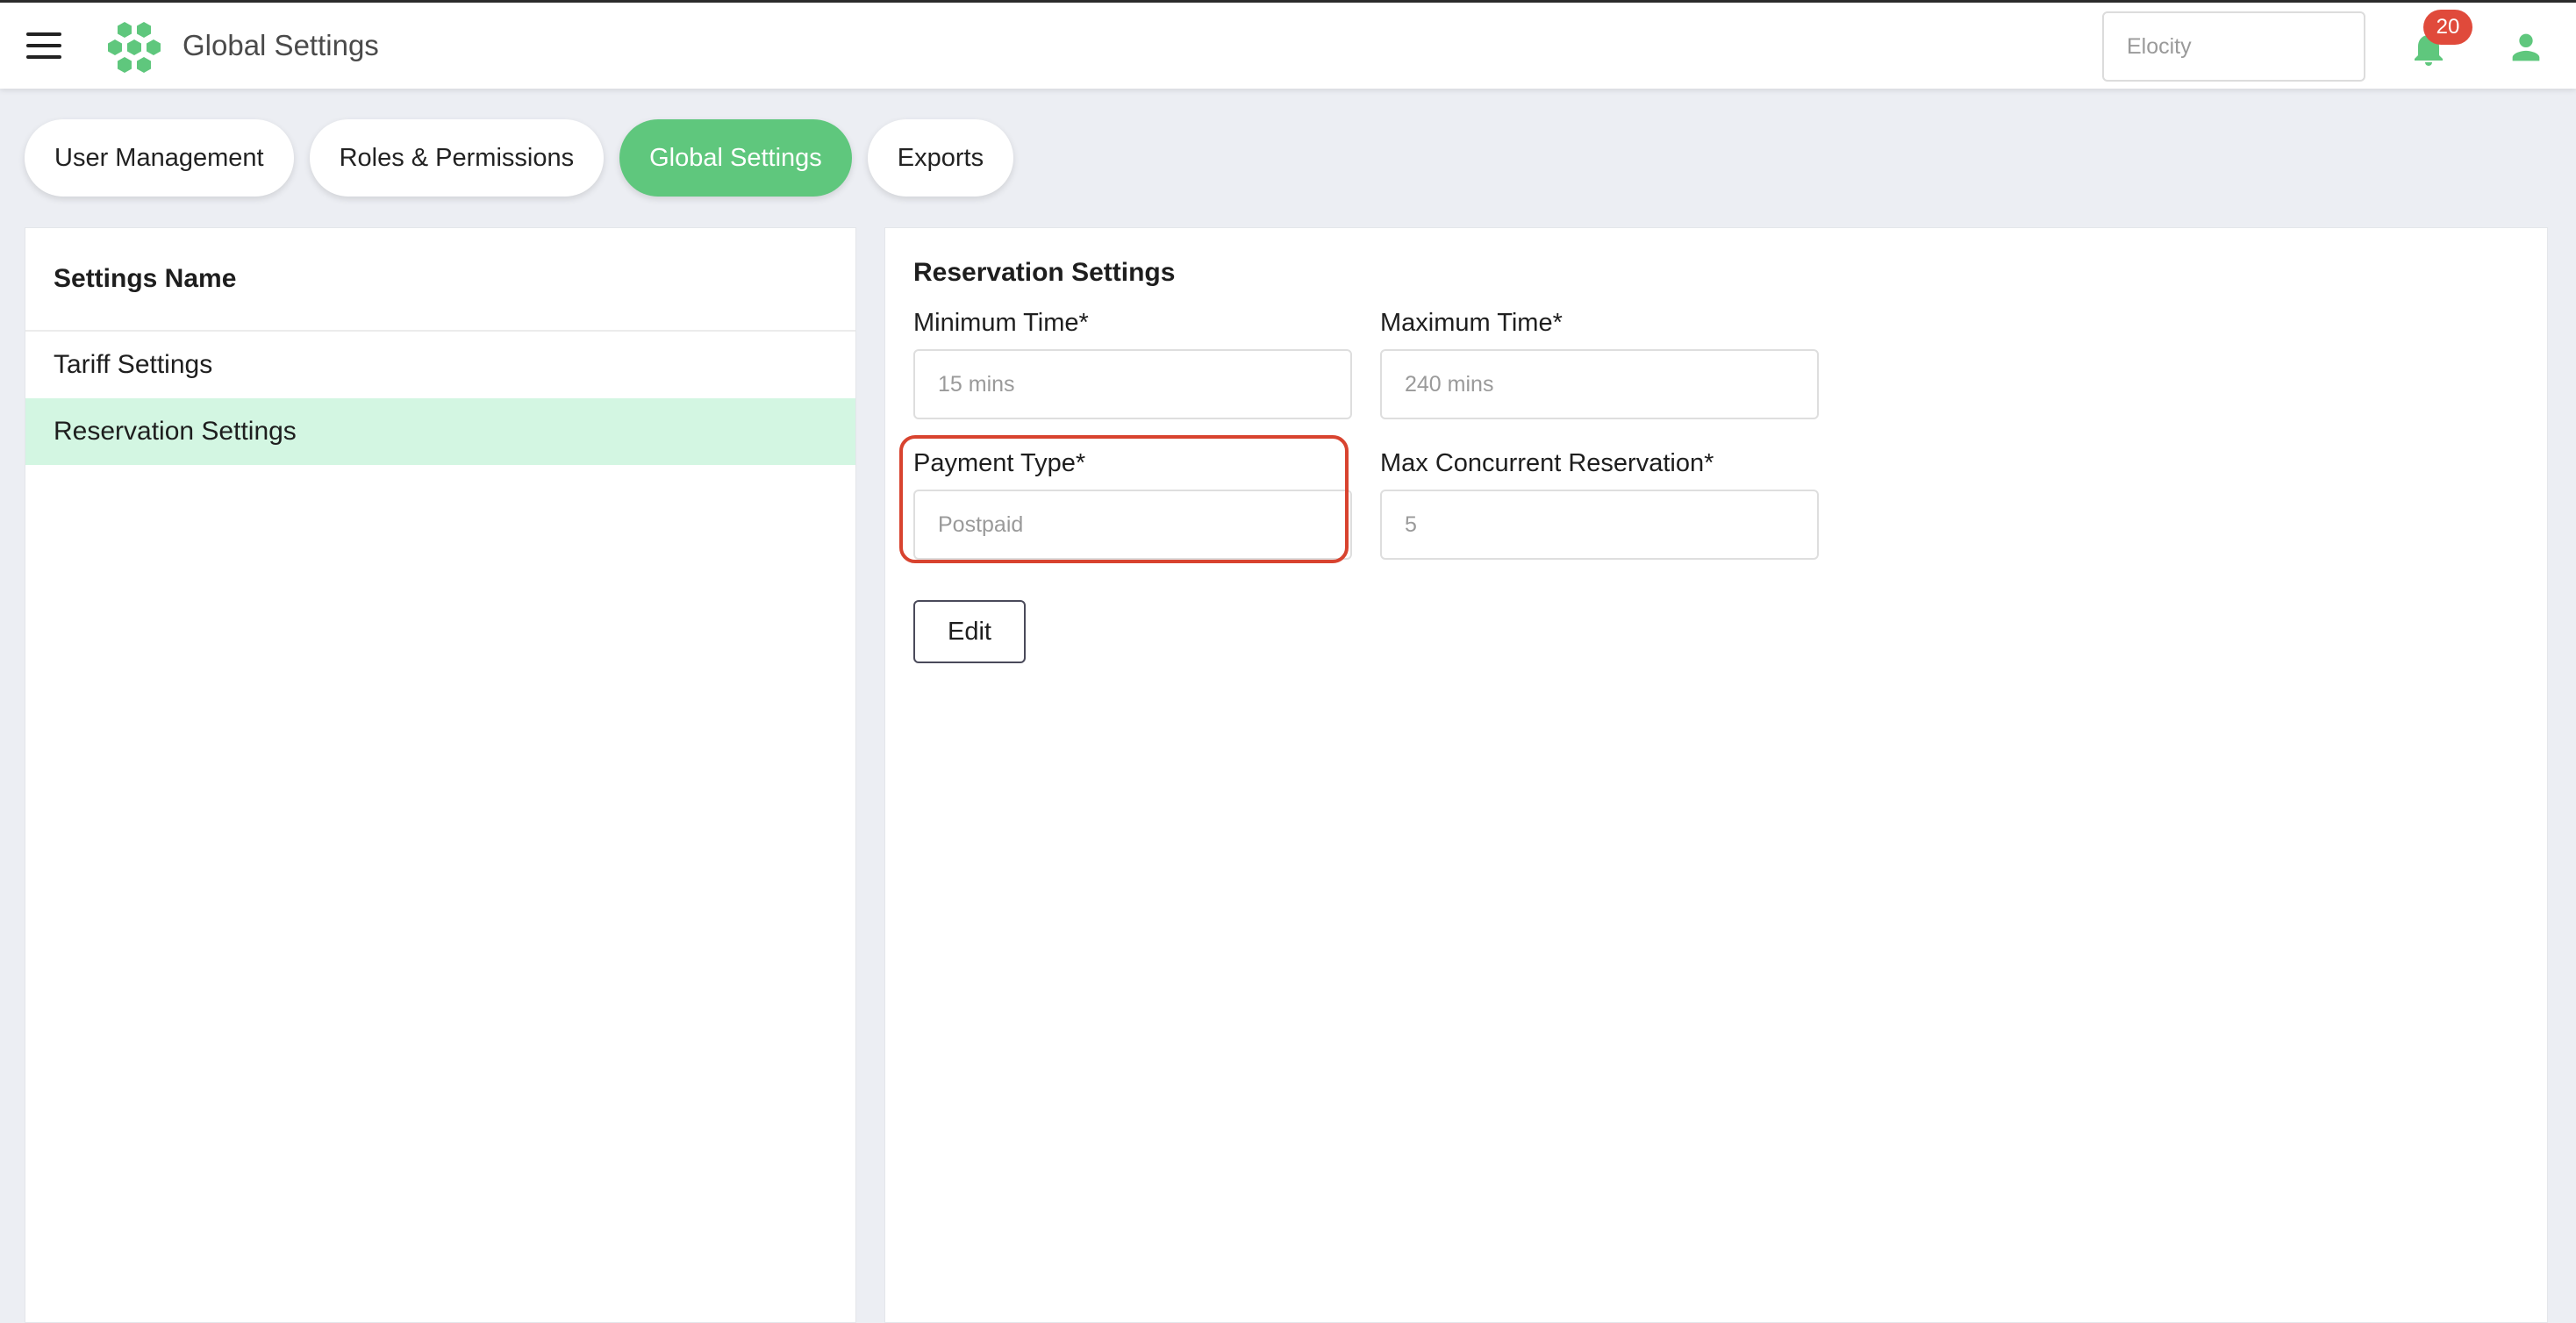 This screenshot has height=1323, width=2576. Describe the element at coordinates (134, 47) in the screenshot. I see `logo-icon` at that location.